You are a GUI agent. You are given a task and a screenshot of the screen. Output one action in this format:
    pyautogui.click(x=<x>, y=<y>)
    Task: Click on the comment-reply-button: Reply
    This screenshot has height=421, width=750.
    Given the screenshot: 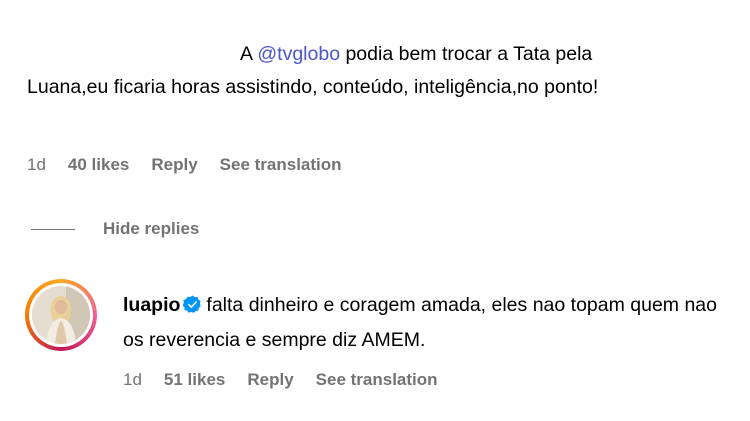 What is the action you would take?
    pyautogui.click(x=174, y=165)
    